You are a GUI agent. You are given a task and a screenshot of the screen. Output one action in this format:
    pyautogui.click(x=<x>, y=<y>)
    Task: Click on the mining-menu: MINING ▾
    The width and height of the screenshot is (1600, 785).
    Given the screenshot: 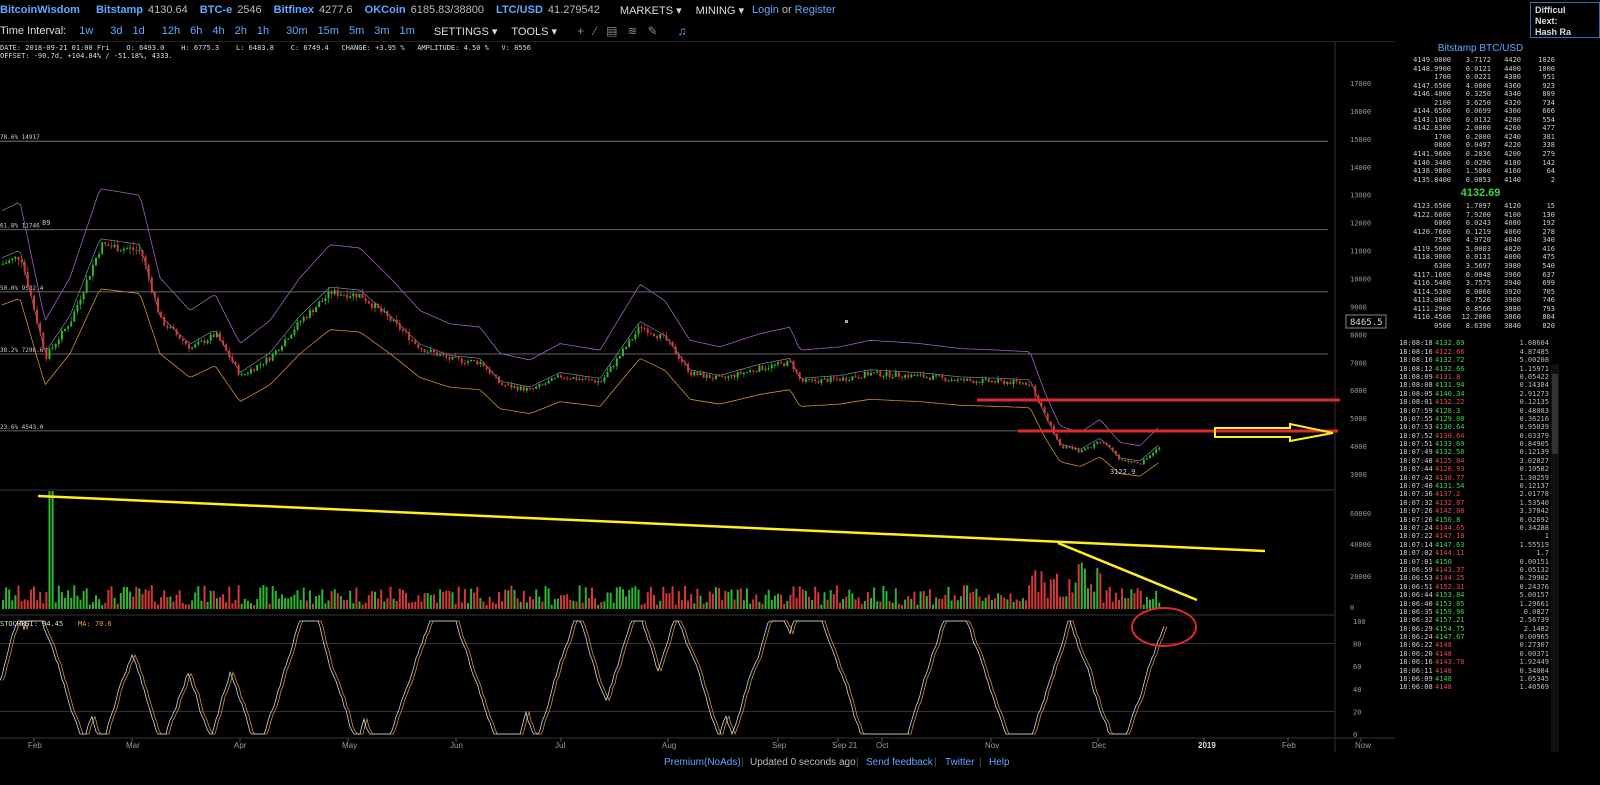 What is the action you would take?
    pyautogui.click(x=720, y=10)
    